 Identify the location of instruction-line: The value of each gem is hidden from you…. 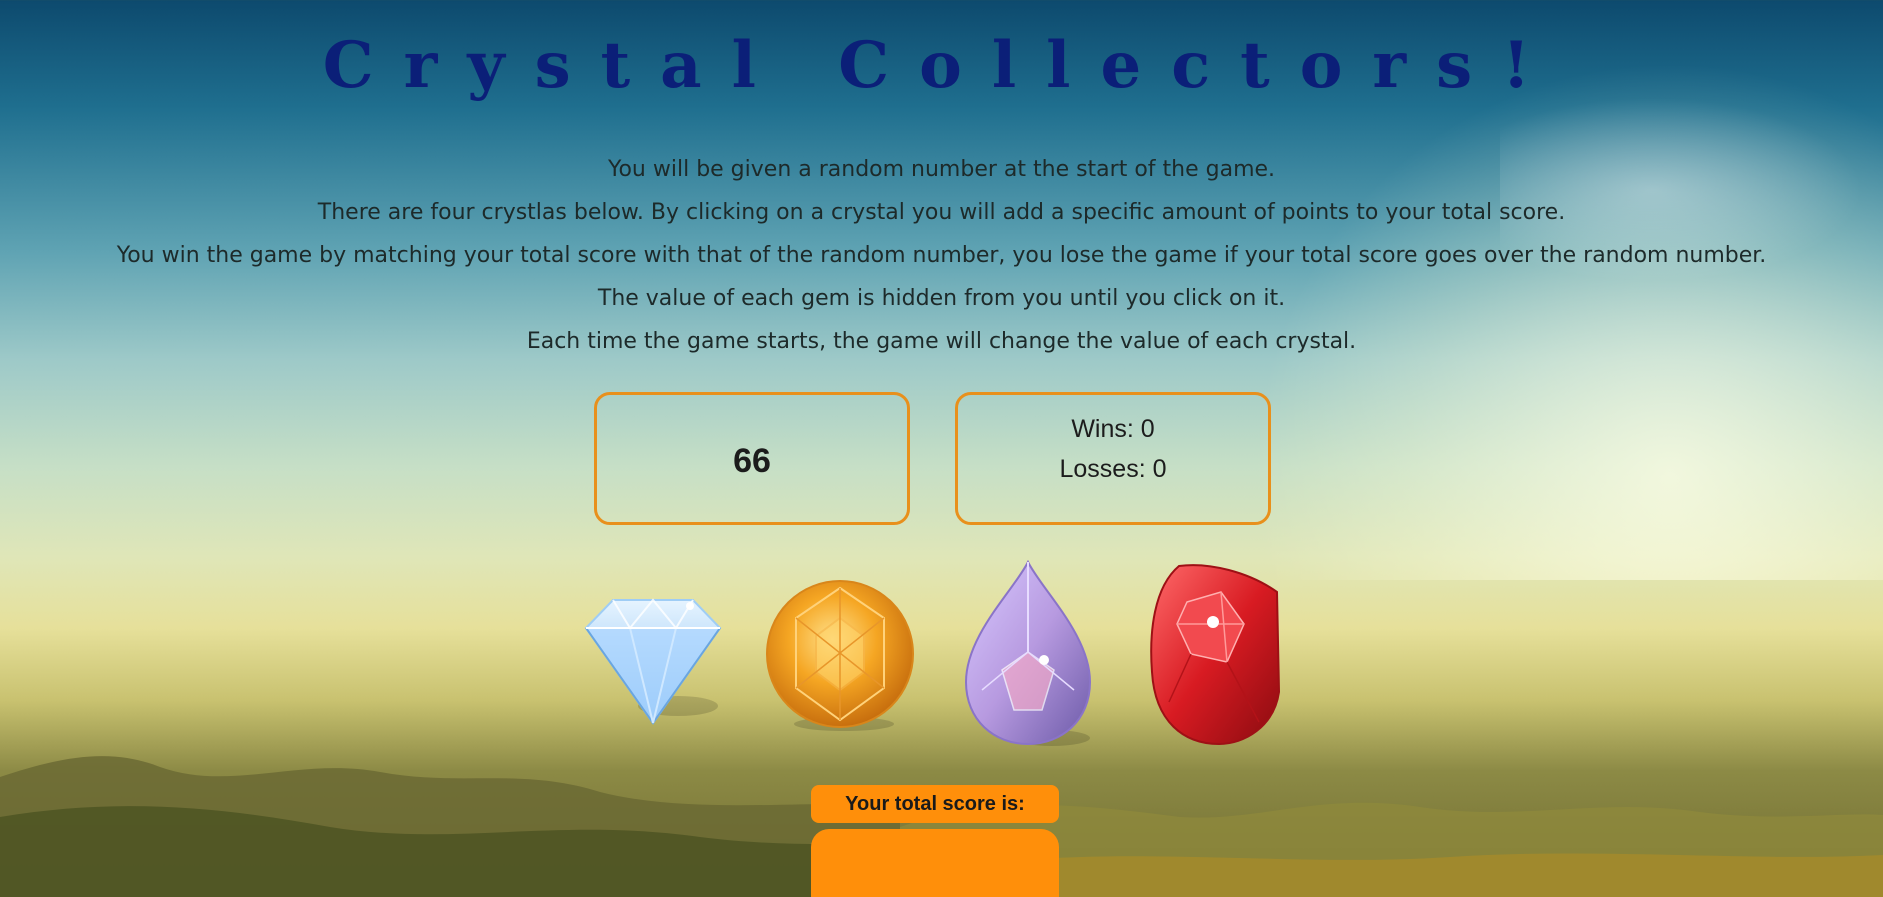
(941, 298).